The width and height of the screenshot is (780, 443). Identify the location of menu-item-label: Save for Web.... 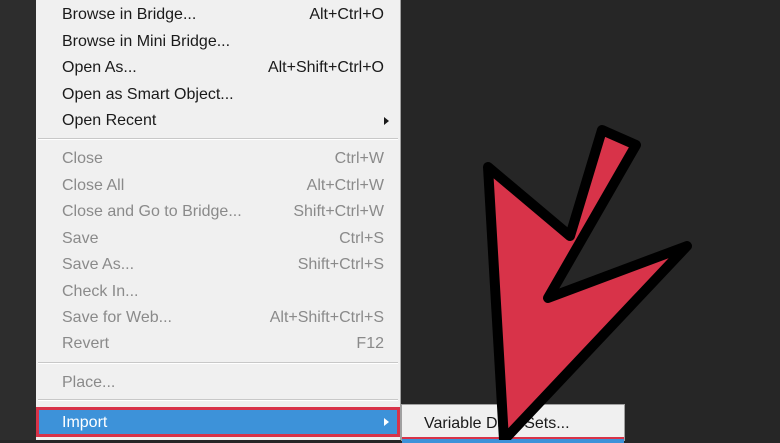
(117, 317).